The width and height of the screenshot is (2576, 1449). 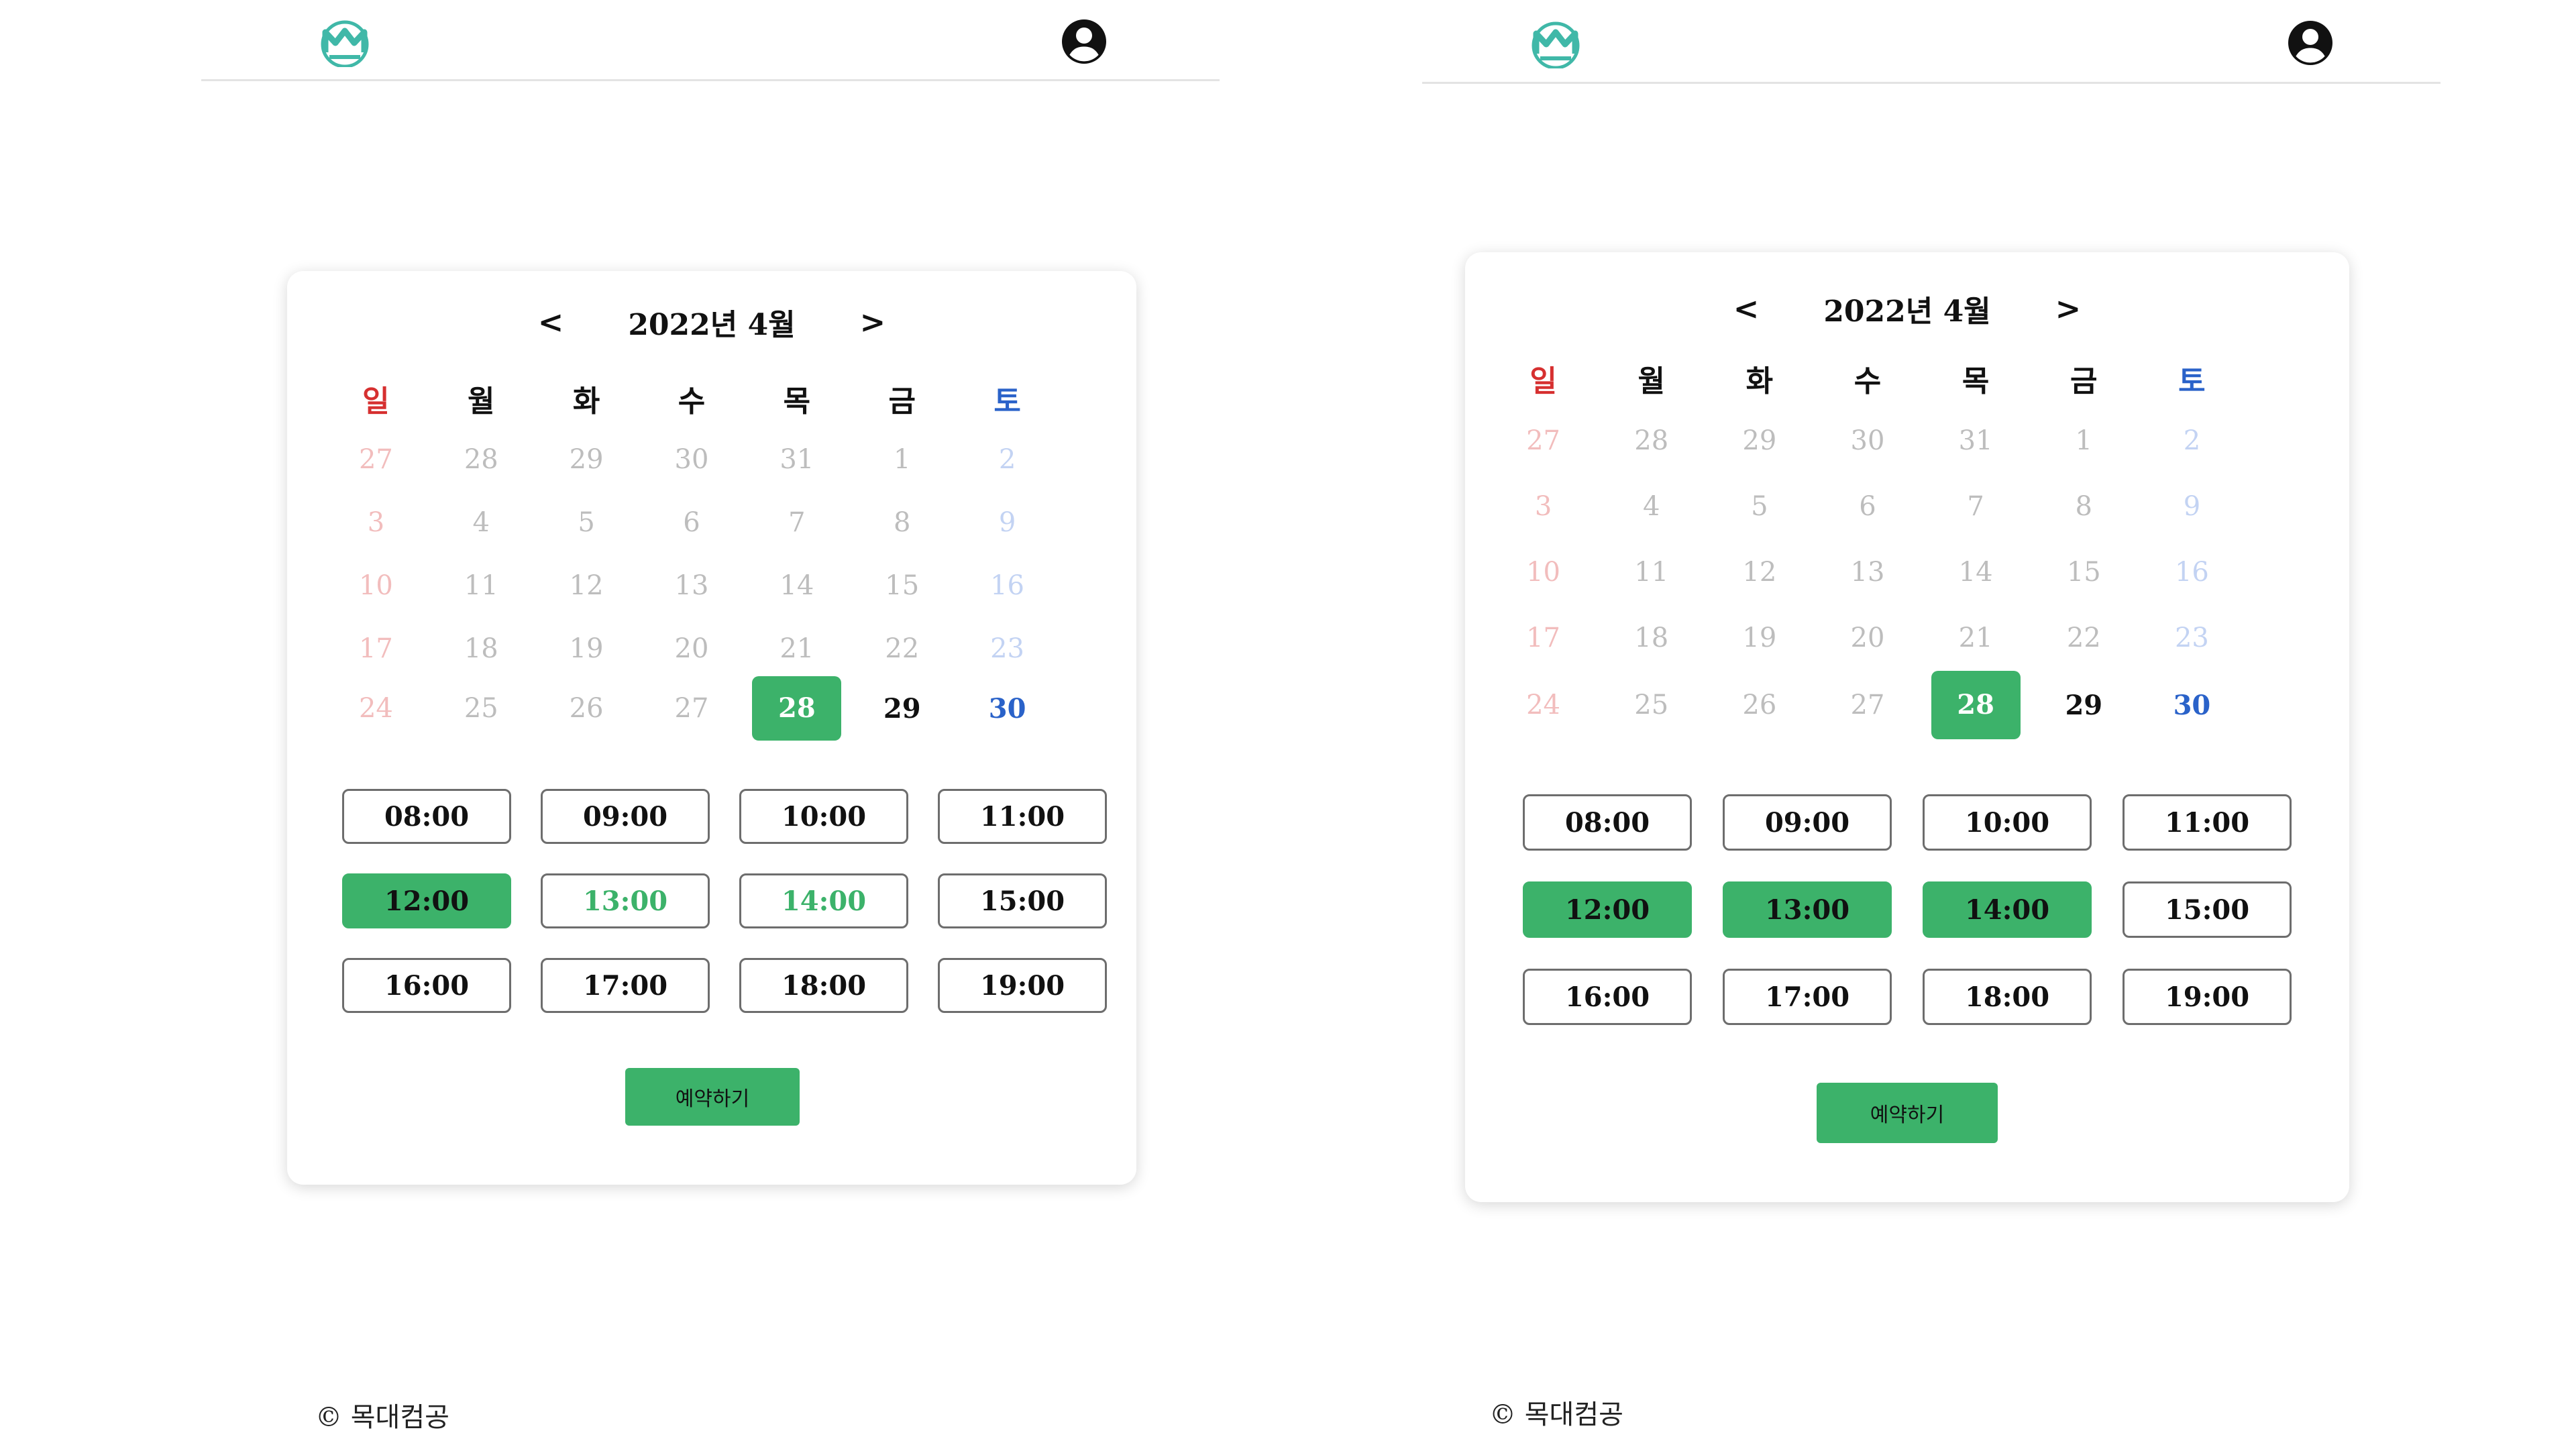 What do you see at coordinates (1759, 506) in the screenshot?
I see `calendar-day: 5` at bounding box center [1759, 506].